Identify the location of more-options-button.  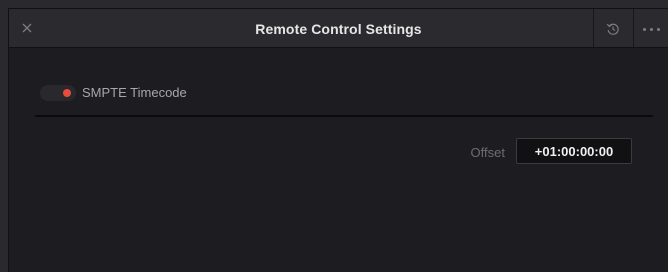
(655, 29).